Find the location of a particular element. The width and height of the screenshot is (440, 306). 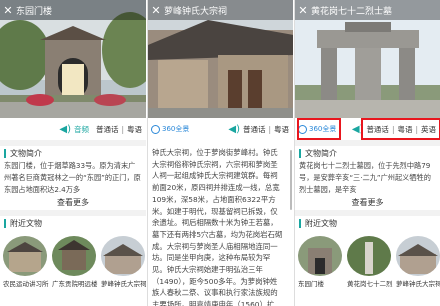

nearby-item: 黄花岗七十二烈 is located at coordinates (370, 262).